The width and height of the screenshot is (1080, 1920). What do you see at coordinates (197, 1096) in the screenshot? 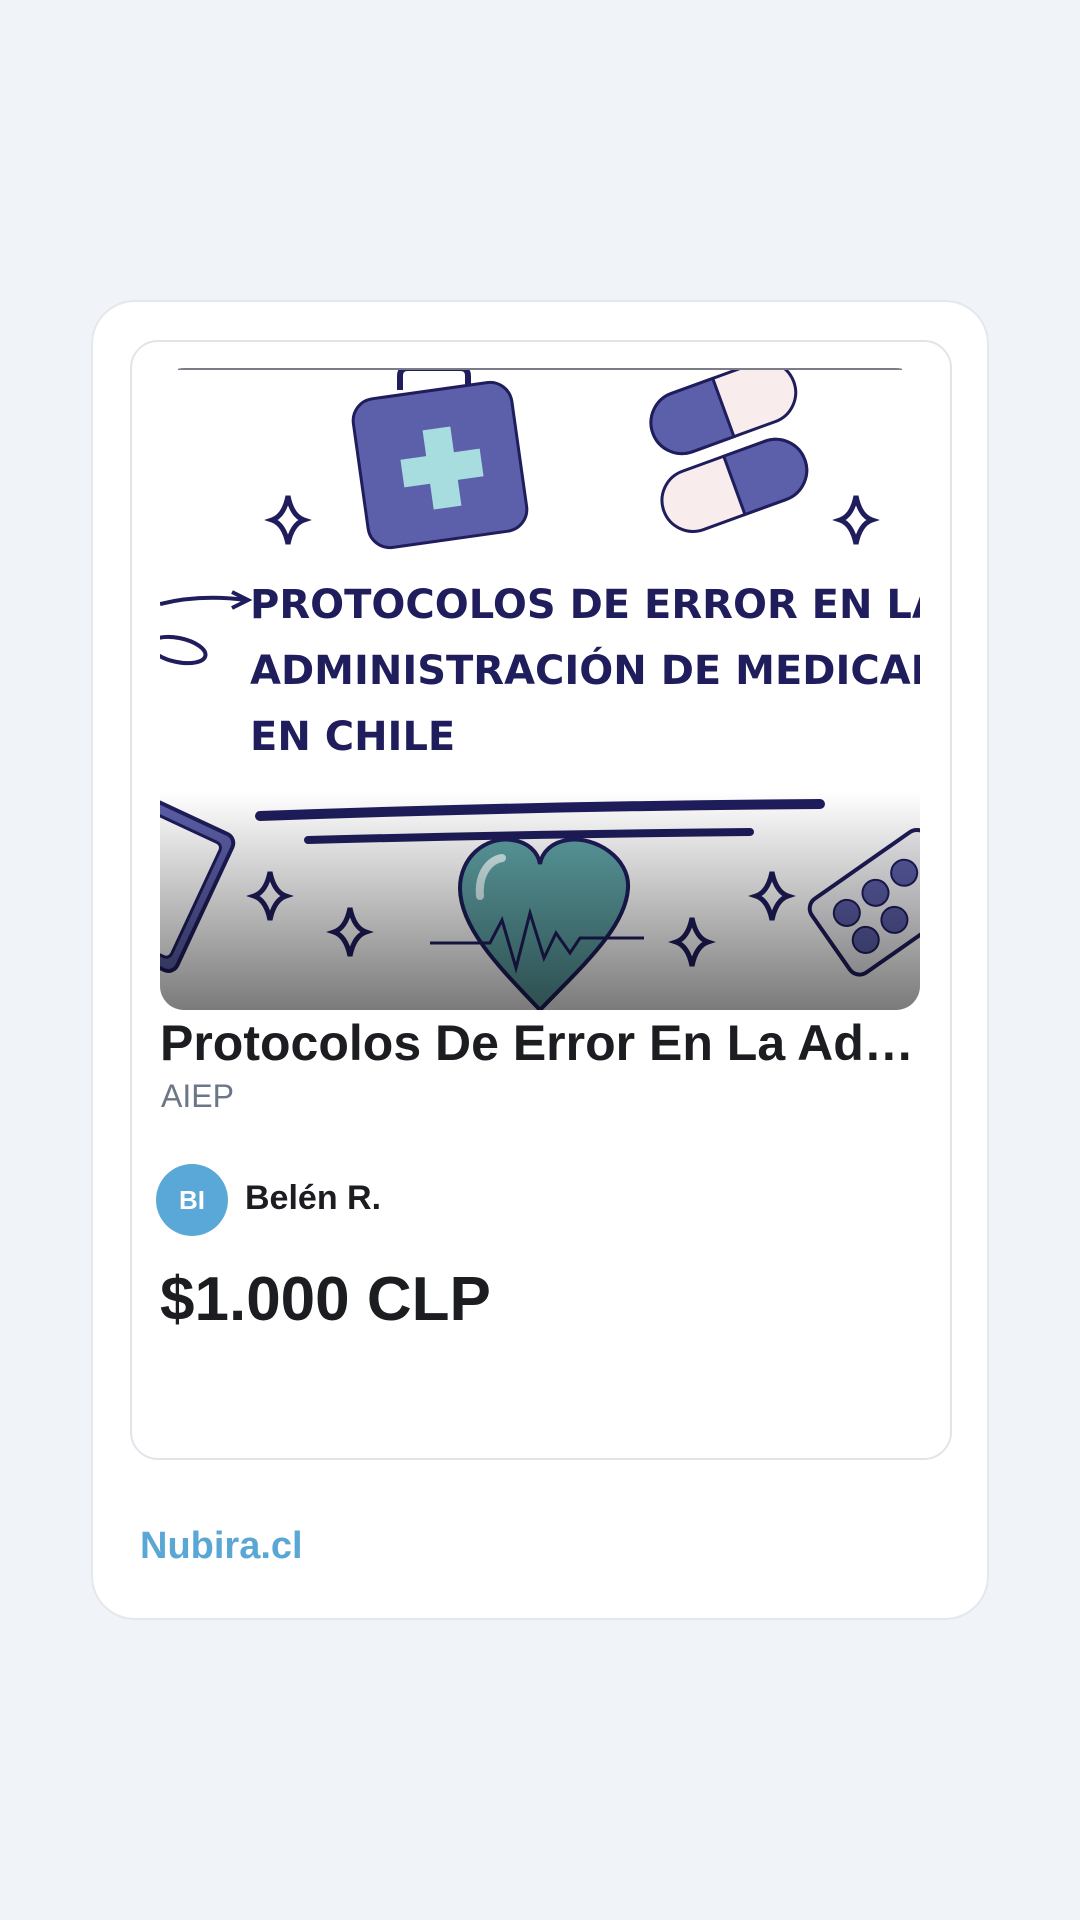
I see `product-institution: AIEP` at bounding box center [197, 1096].